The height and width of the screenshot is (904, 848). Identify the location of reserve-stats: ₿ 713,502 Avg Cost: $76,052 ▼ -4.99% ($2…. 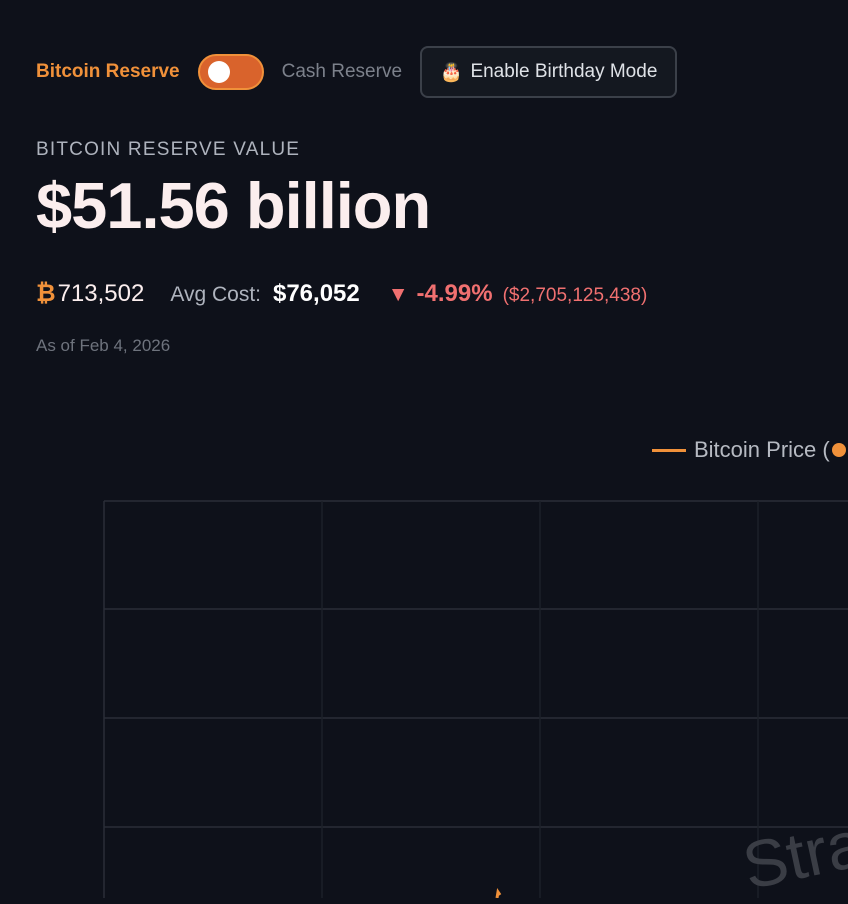
(341, 294).